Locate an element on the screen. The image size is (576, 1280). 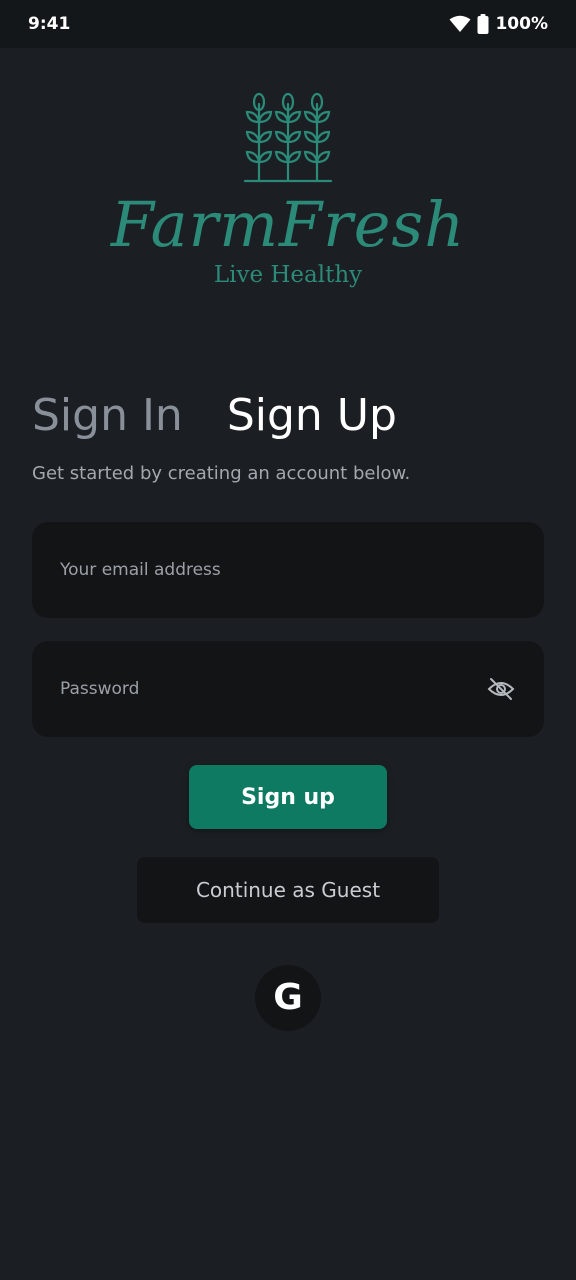
brand-tagline: Live Healthy is located at coordinates (288, 275).